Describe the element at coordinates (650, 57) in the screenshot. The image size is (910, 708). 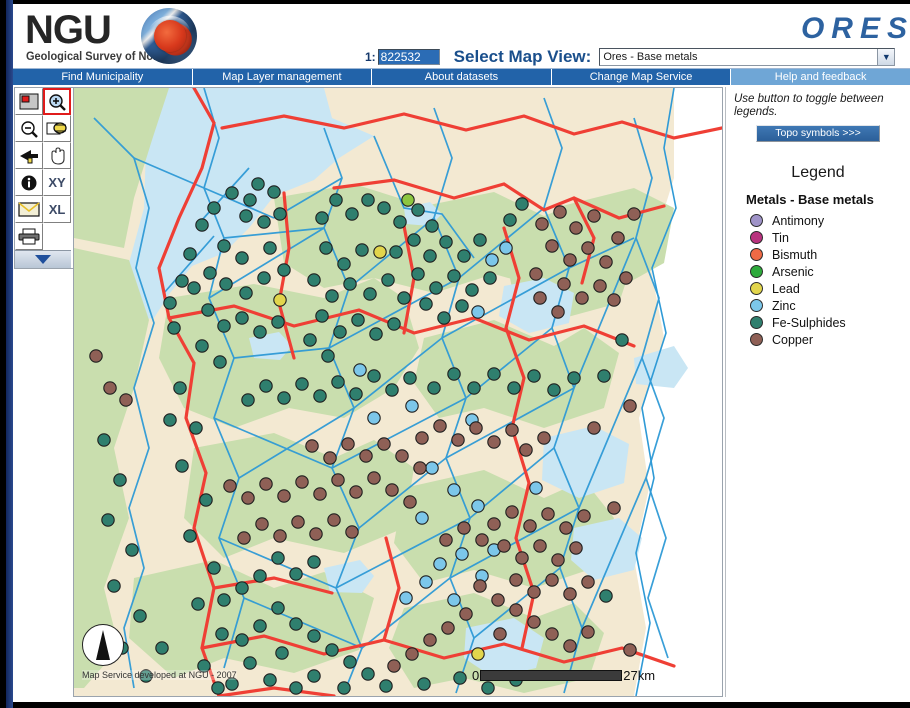
I see `map-view-selected-value: Ores - Base metals` at that location.